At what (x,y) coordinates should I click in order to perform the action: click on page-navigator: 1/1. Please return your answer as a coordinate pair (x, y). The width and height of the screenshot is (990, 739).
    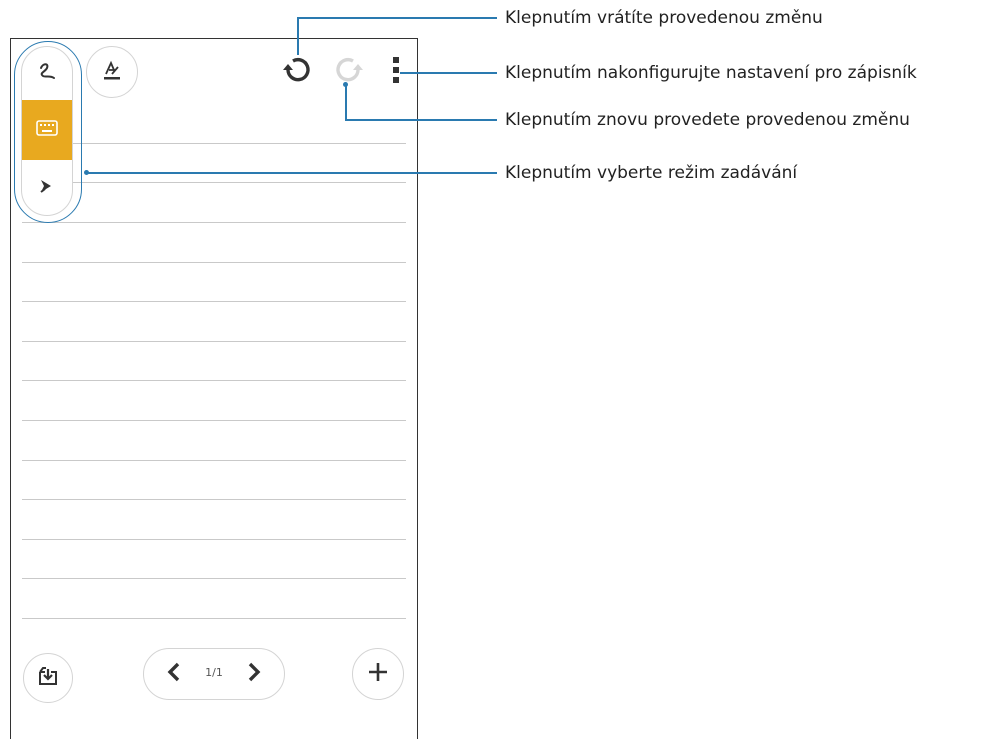
    Looking at the image, I should click on (214, 674).